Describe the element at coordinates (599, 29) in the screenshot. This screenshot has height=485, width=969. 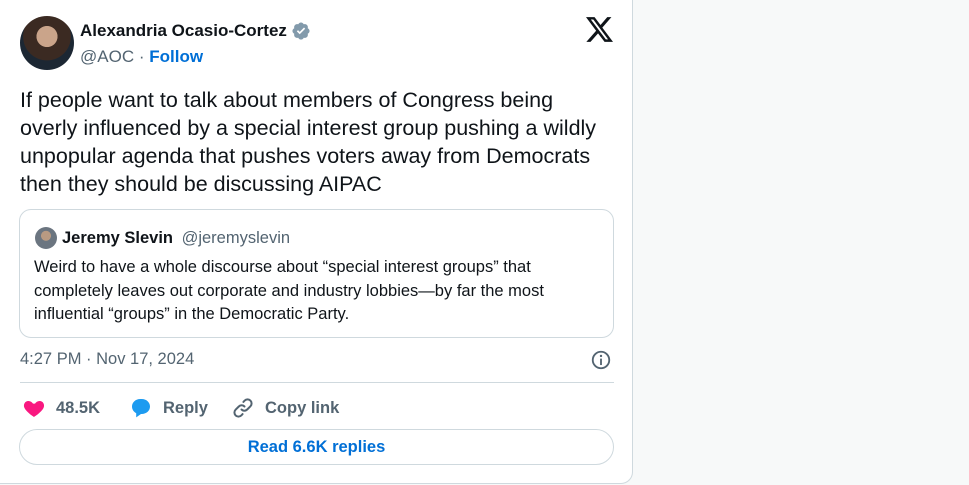
I see `x-logo-icon` at that location.